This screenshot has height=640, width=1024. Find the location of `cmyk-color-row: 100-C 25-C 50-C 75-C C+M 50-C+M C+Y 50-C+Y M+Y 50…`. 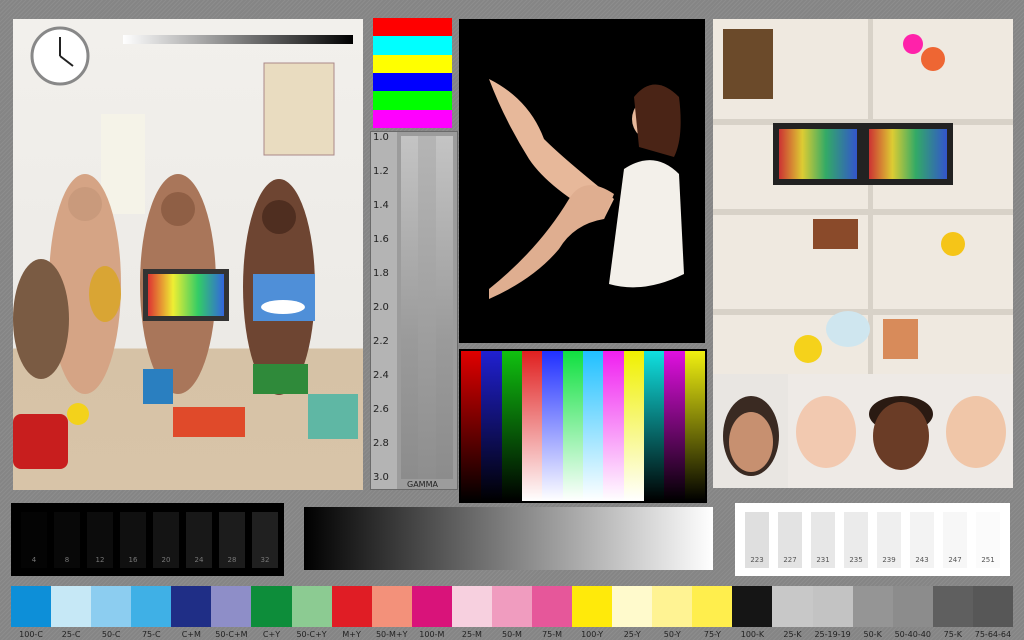

cmyk-color-row: 100-C 25-C 50-C 75-C C+M 50-C+M C+Y 50-C+Y M+Y 50… is located at coordinates (512, 612).